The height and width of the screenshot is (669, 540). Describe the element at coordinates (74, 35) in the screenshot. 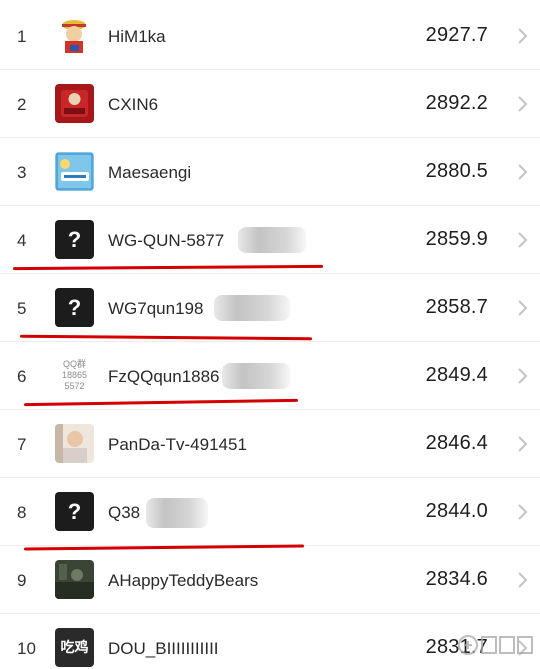

I see `cartoon-pirate-icon` at that location.